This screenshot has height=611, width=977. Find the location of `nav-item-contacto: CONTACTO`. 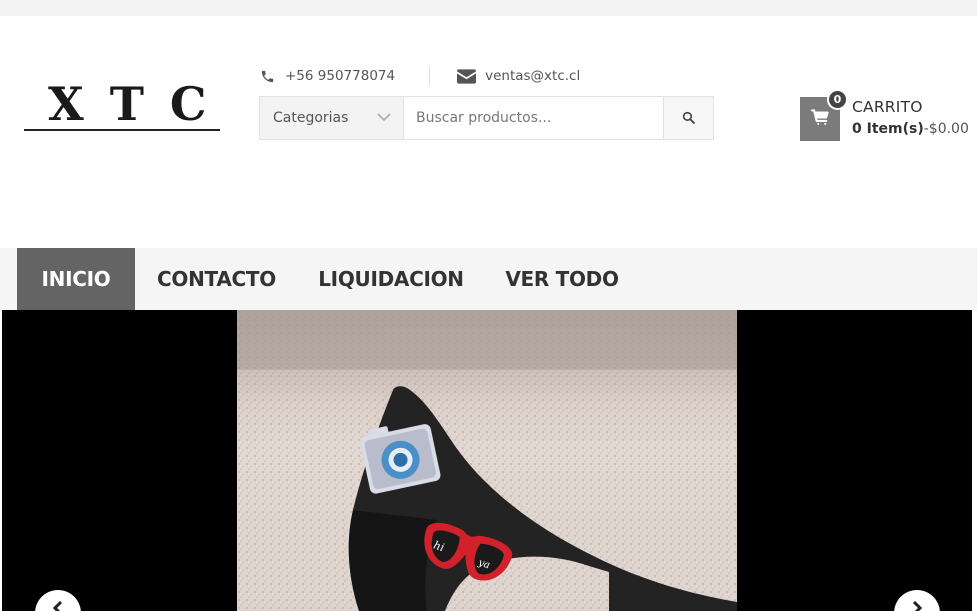

nav-item-contacto: CONTACTO is located at coordinates (216, 279).